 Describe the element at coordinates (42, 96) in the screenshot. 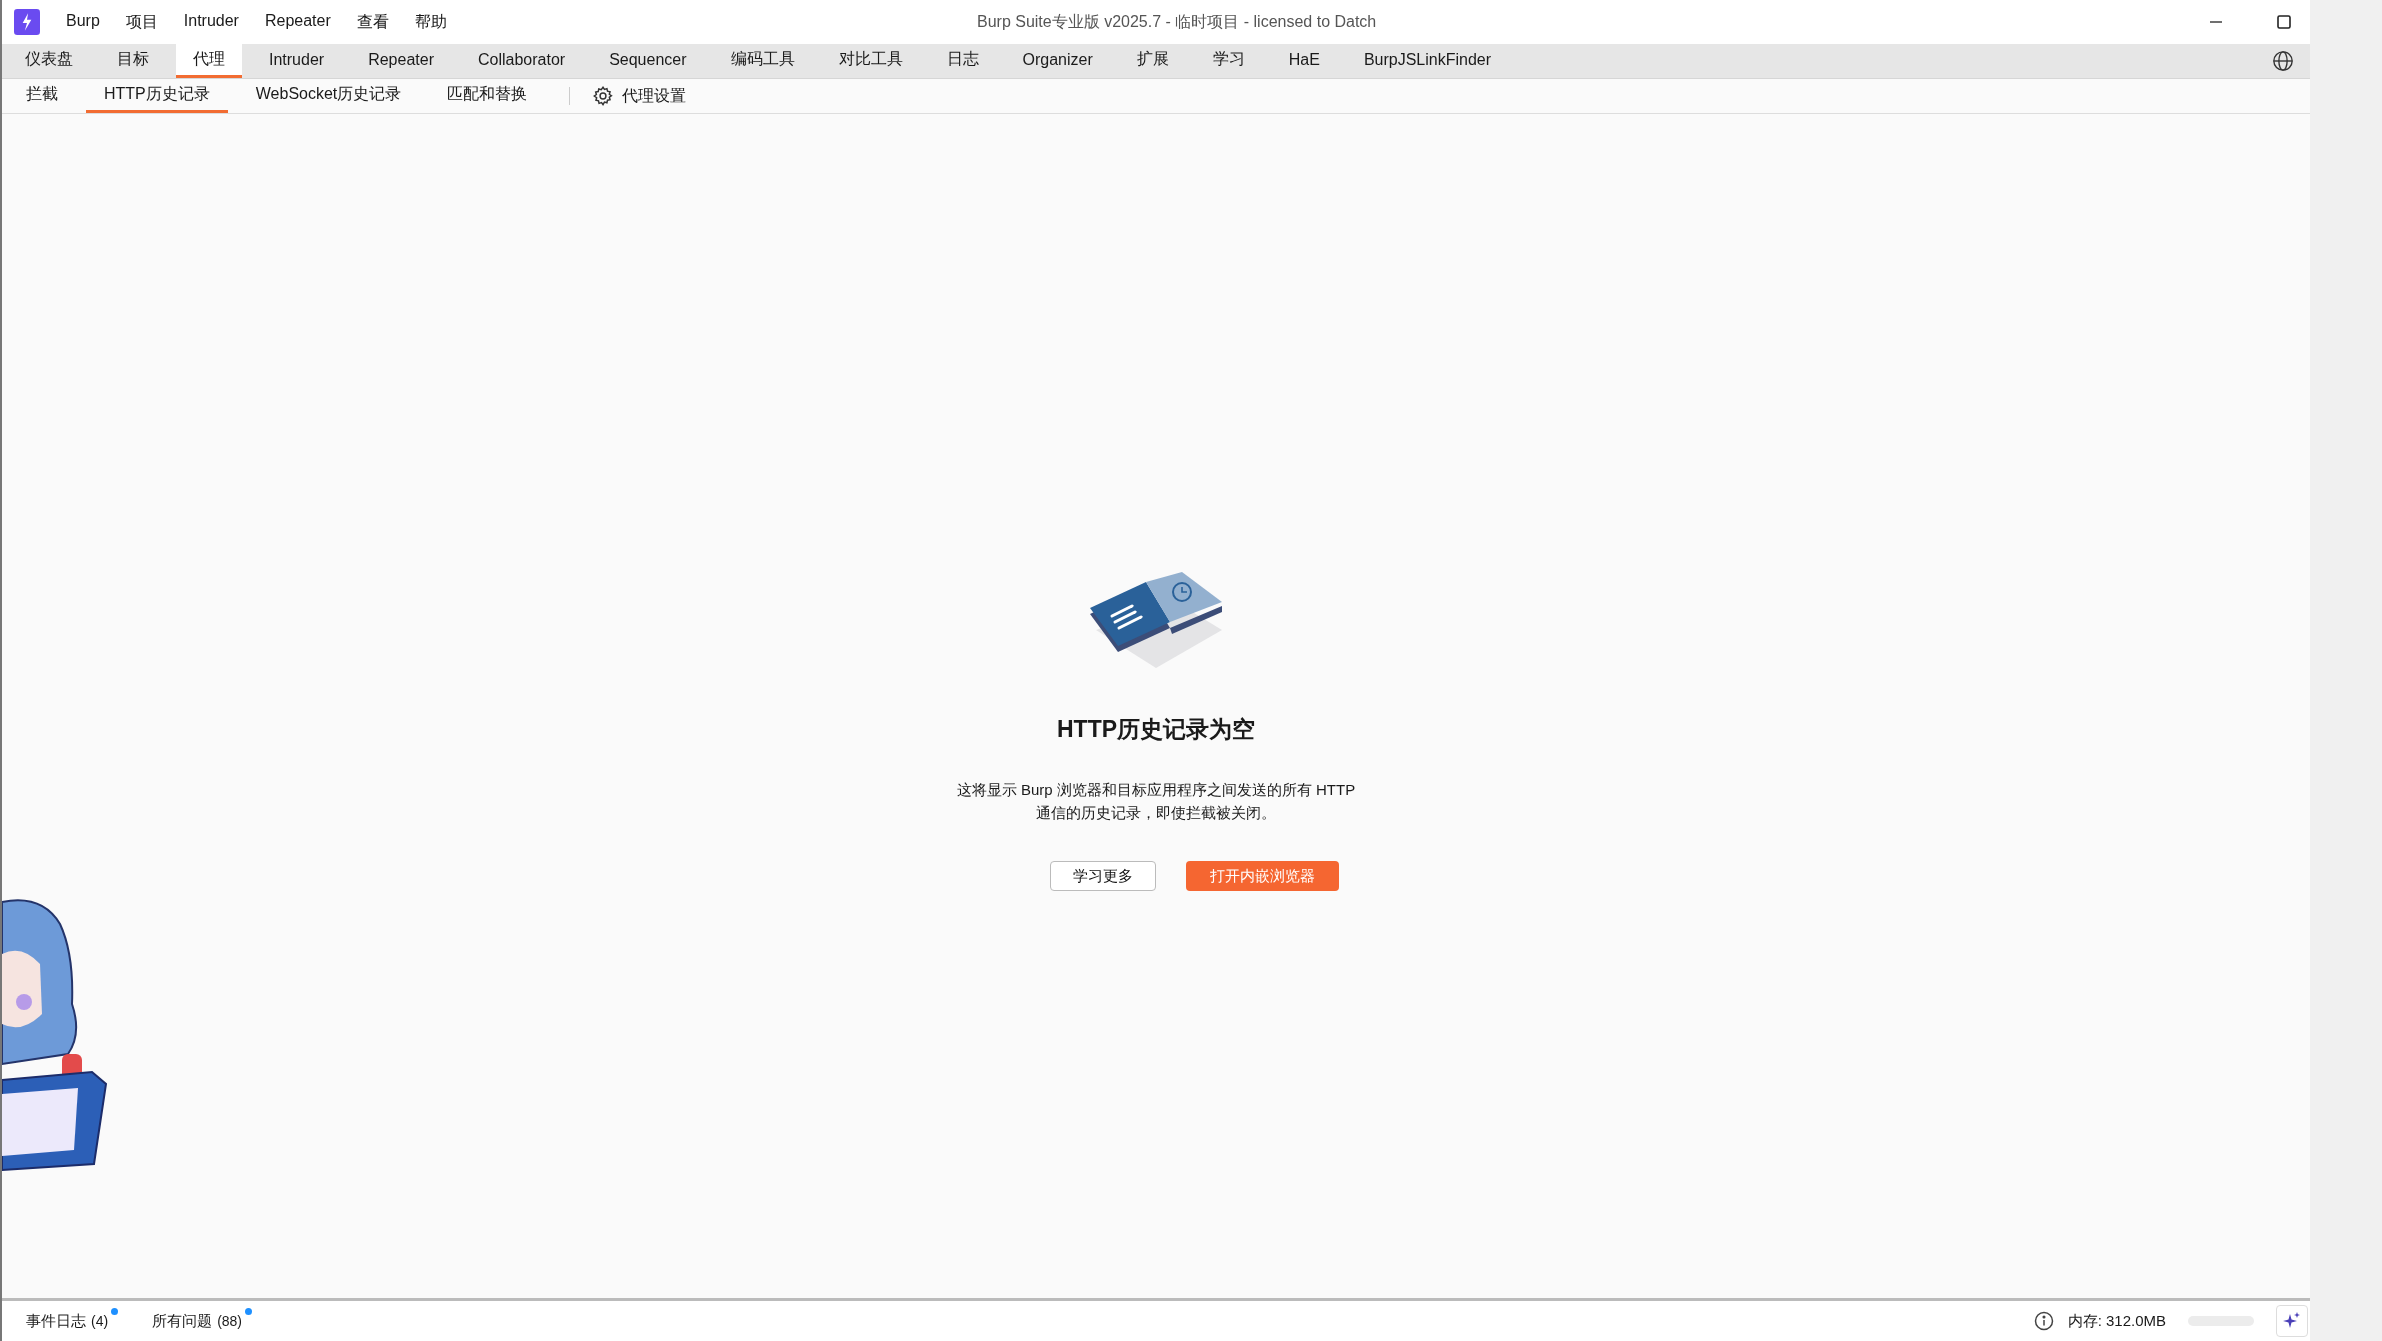

I see `sub-tab: 拦截` at that location.